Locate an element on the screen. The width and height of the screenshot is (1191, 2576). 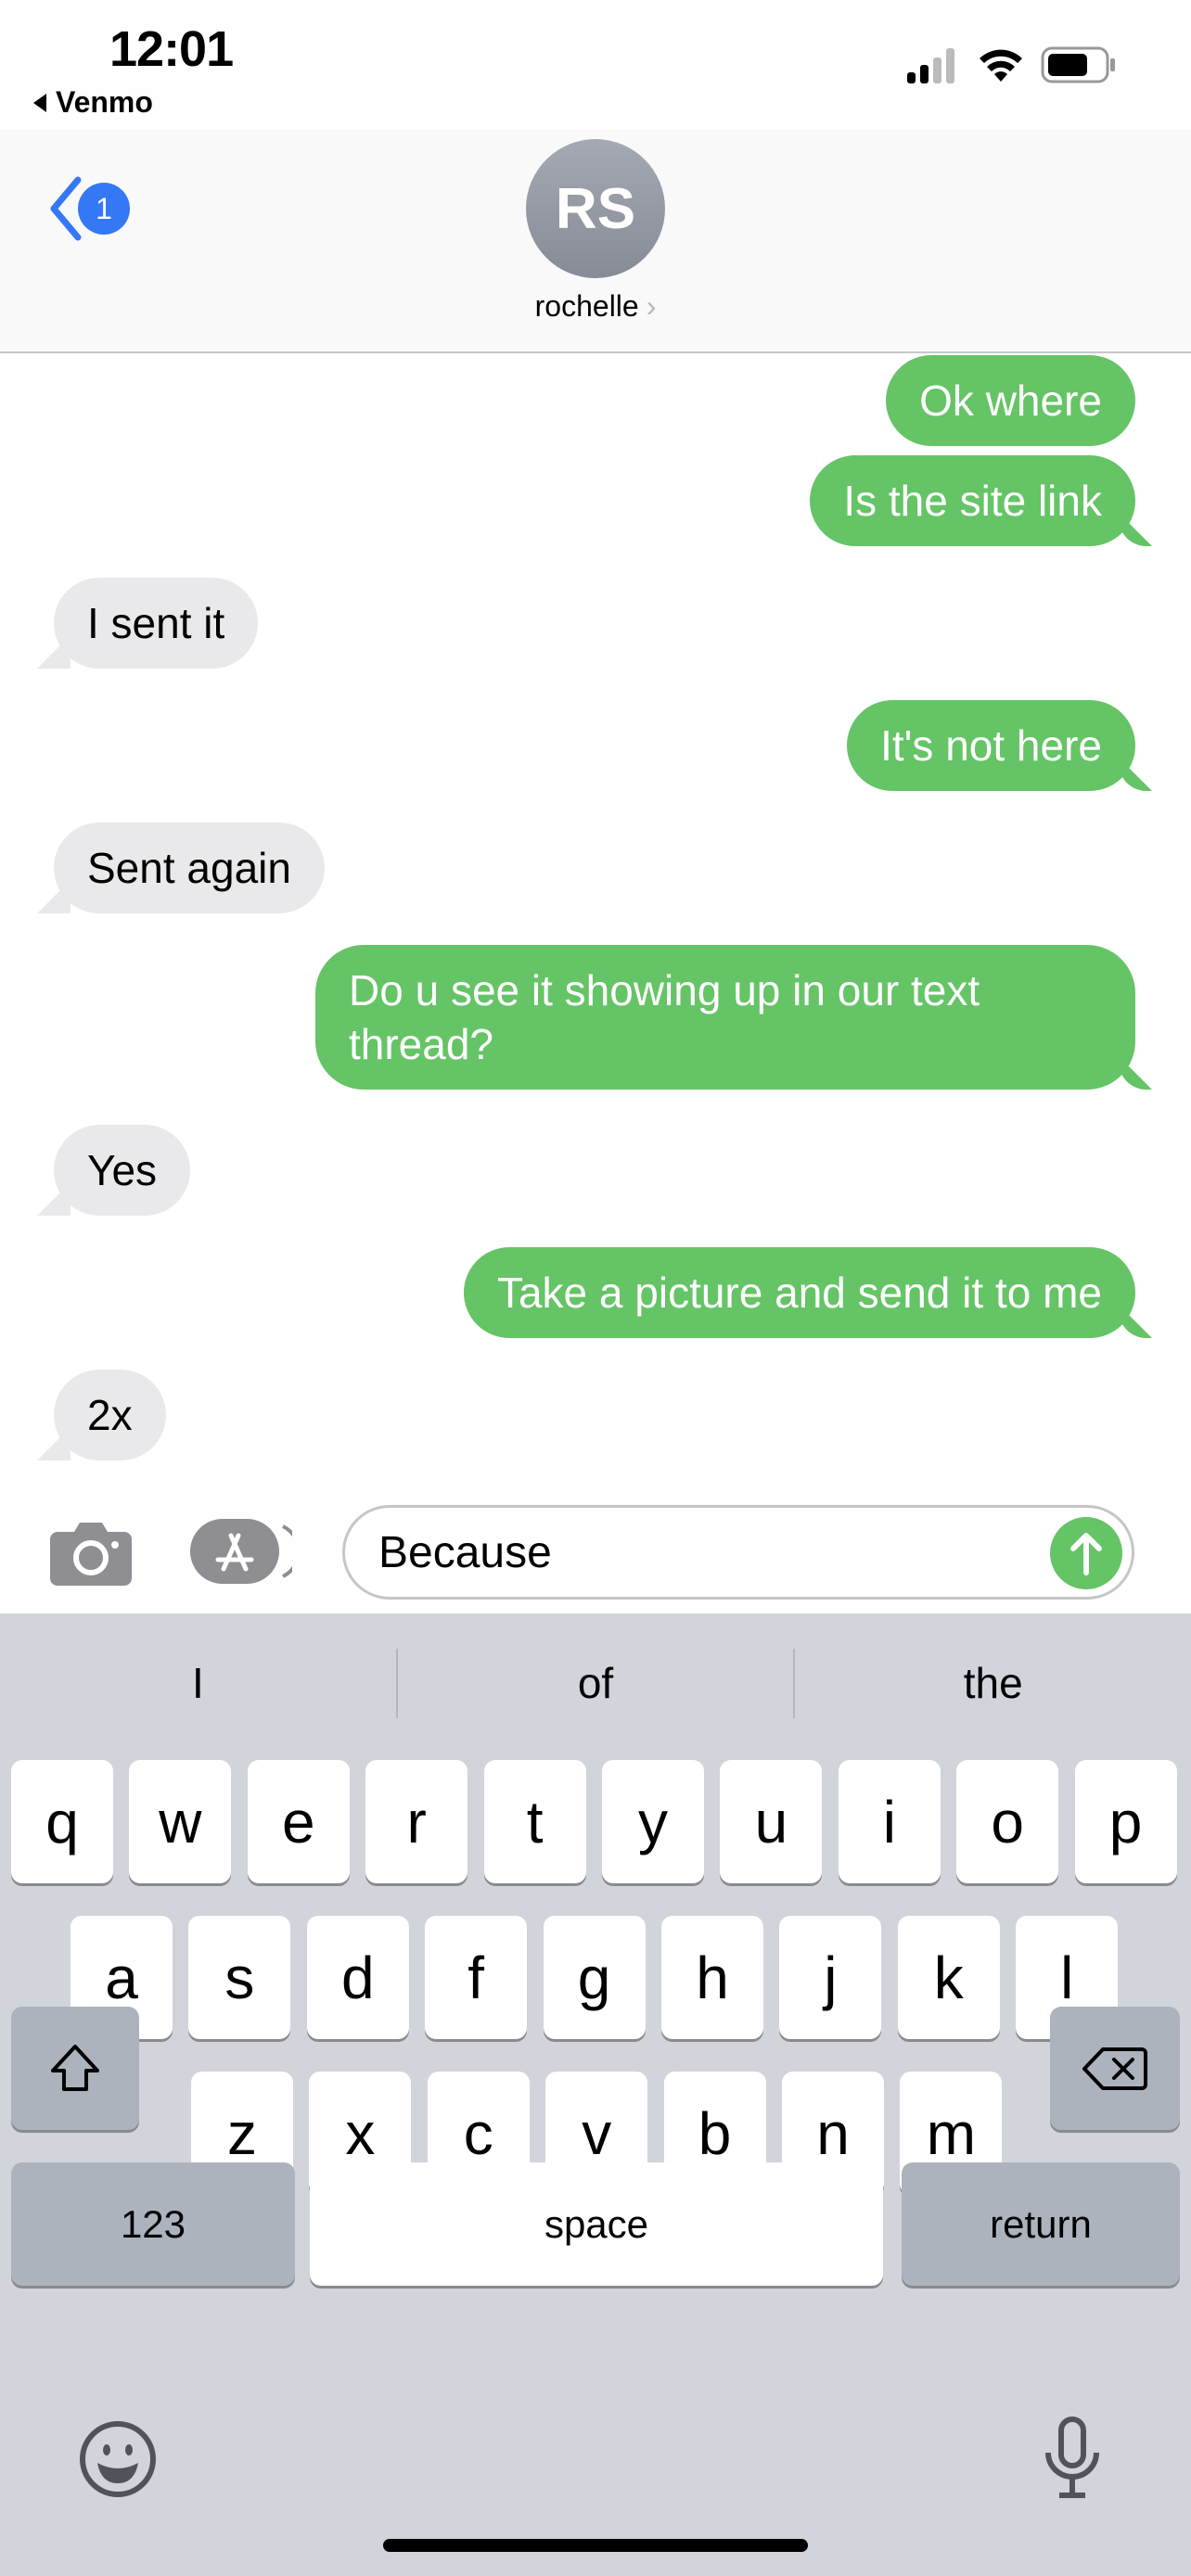
status-bar: 12:01 Venmo is located at coordinates (595, 65).